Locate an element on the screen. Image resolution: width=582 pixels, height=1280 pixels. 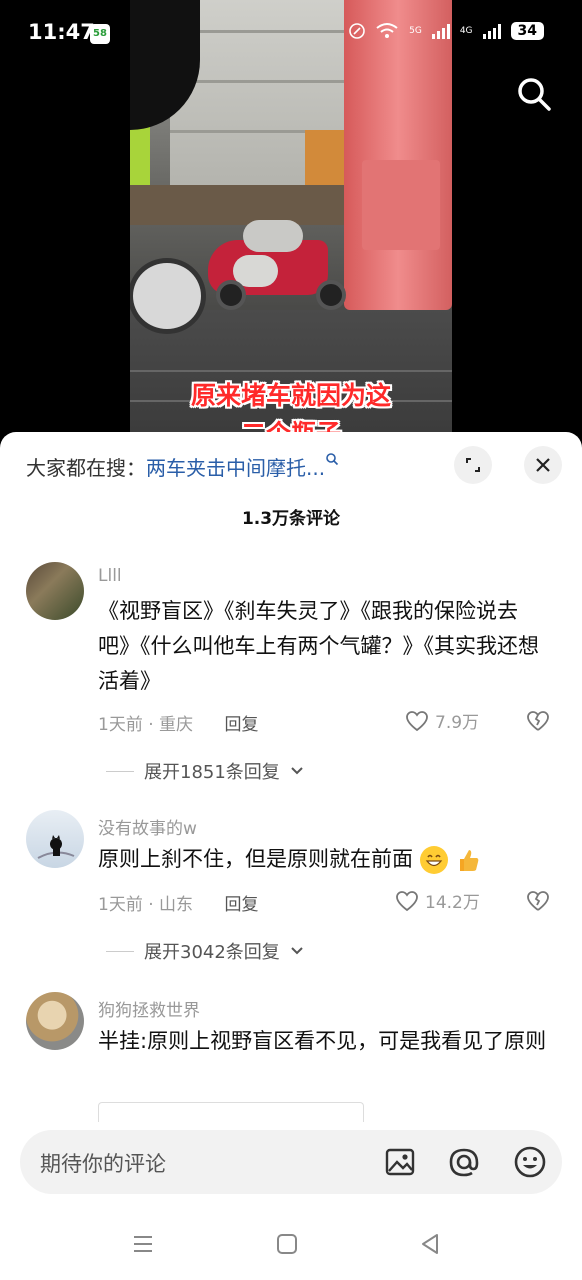
like-count: 14.2万 is located at coordinates (452, 903).